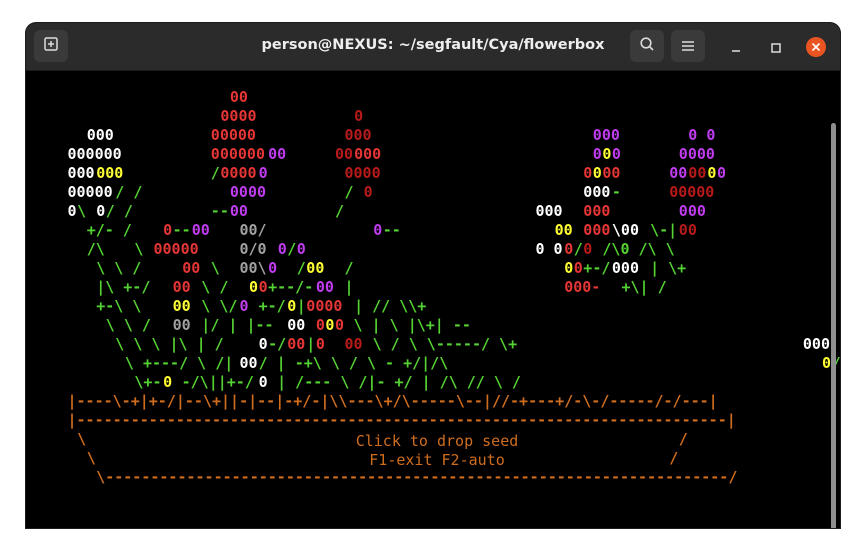 The image size is (866, 557). Describe the element at coordinates (454, 173) in the screenshot. I see `terminal-line: 000000/0000000000000000000/0000` at that location.